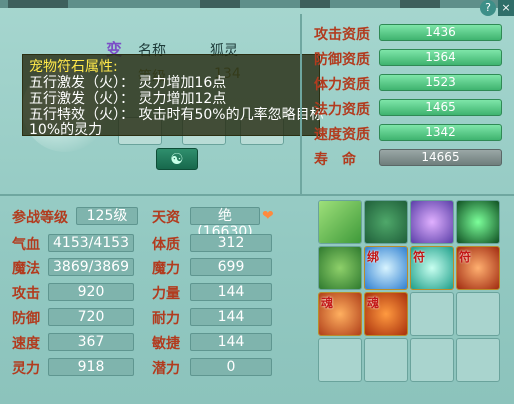 The image size is (514, 404). What do you see at coordinates (166, 369) in the screenshot?
I see `stat-label: 潜力` at bounding box center [166, 369].